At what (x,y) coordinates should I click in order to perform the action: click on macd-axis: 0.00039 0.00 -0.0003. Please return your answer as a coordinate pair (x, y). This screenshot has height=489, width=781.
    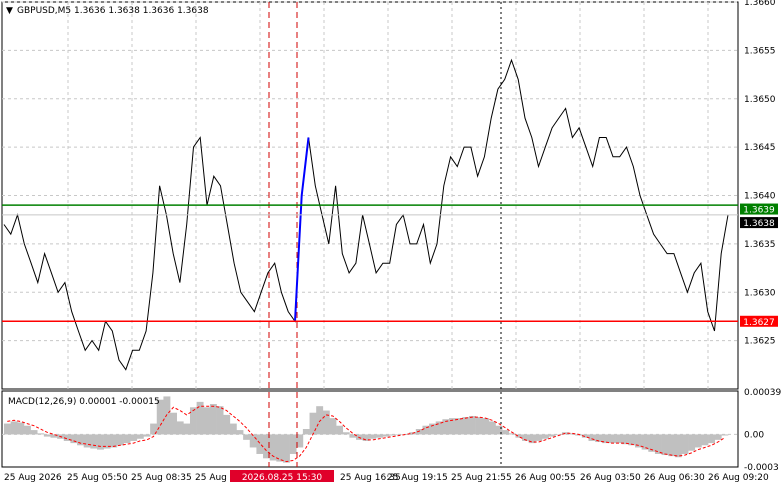
    Looking at the image, I should click on (762, 430).